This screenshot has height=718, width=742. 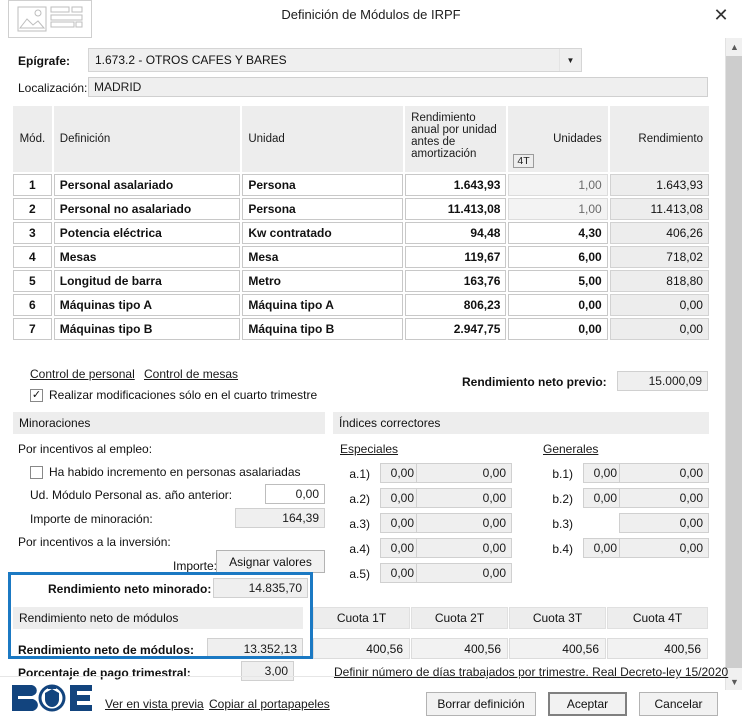 What do you see at coordinates (359, 574) in the screenshot?
I see `especial-key: a.5)` at bounding box center [359, 574].